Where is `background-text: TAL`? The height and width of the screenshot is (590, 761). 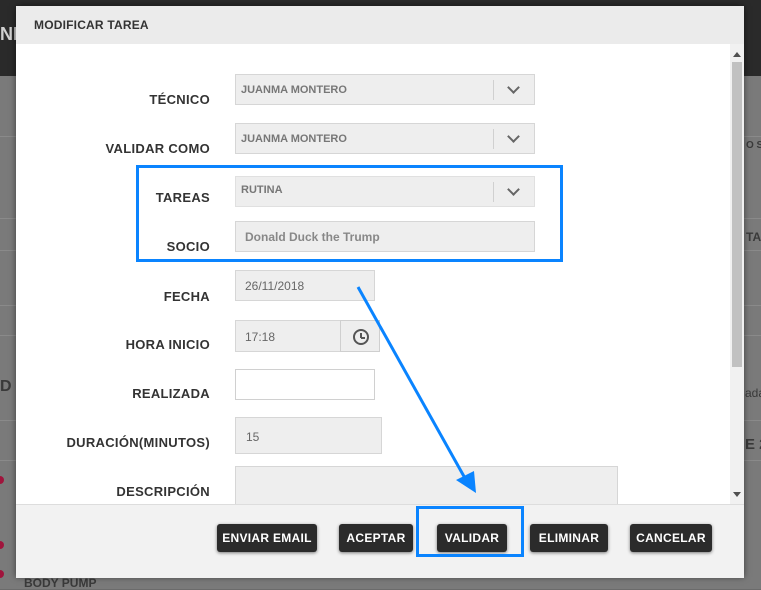
background-text: TAL is located at coordinates (753, 237).